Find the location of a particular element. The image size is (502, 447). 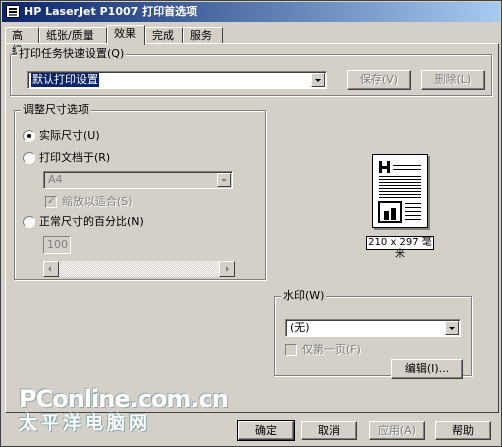

tab-finishing: 完成 is located at coordinates (164, 35).